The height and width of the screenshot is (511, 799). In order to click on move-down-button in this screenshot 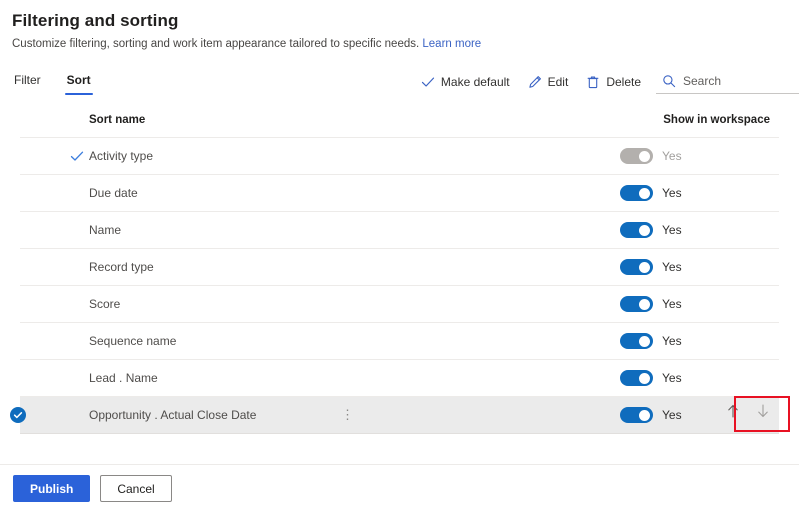, I will do `click(763, 412)`.